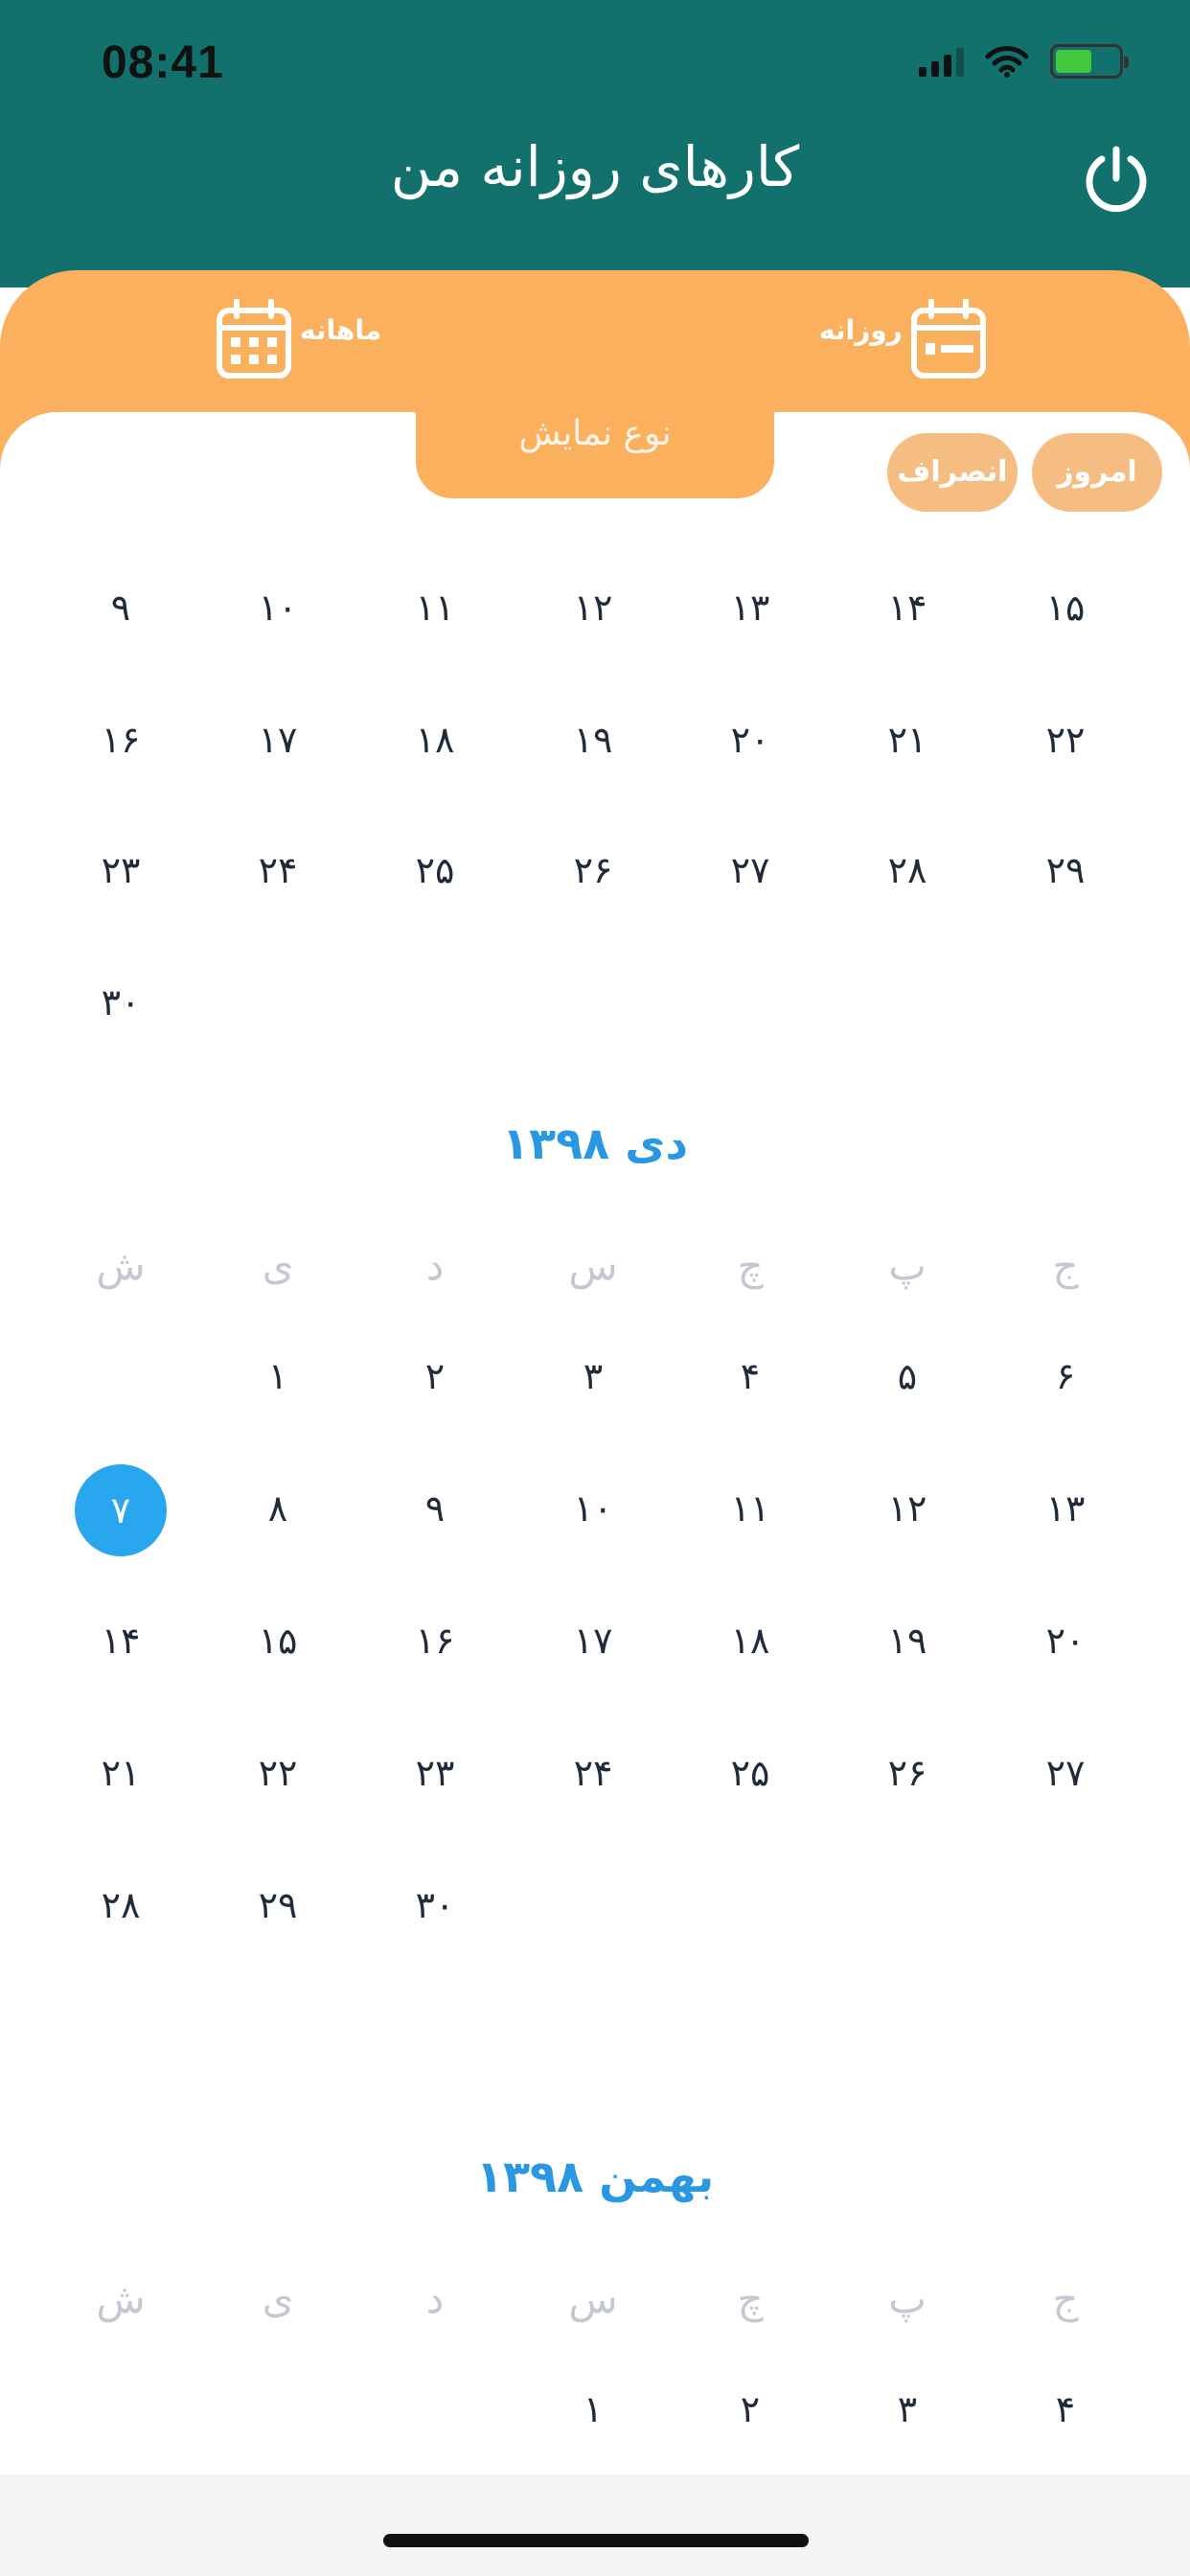 The height and width of the screenshot is (2576, 1190). Describe the element at coordinates (1065, 1376) in the screenshot. I see `day-cell: ۶` at that location.